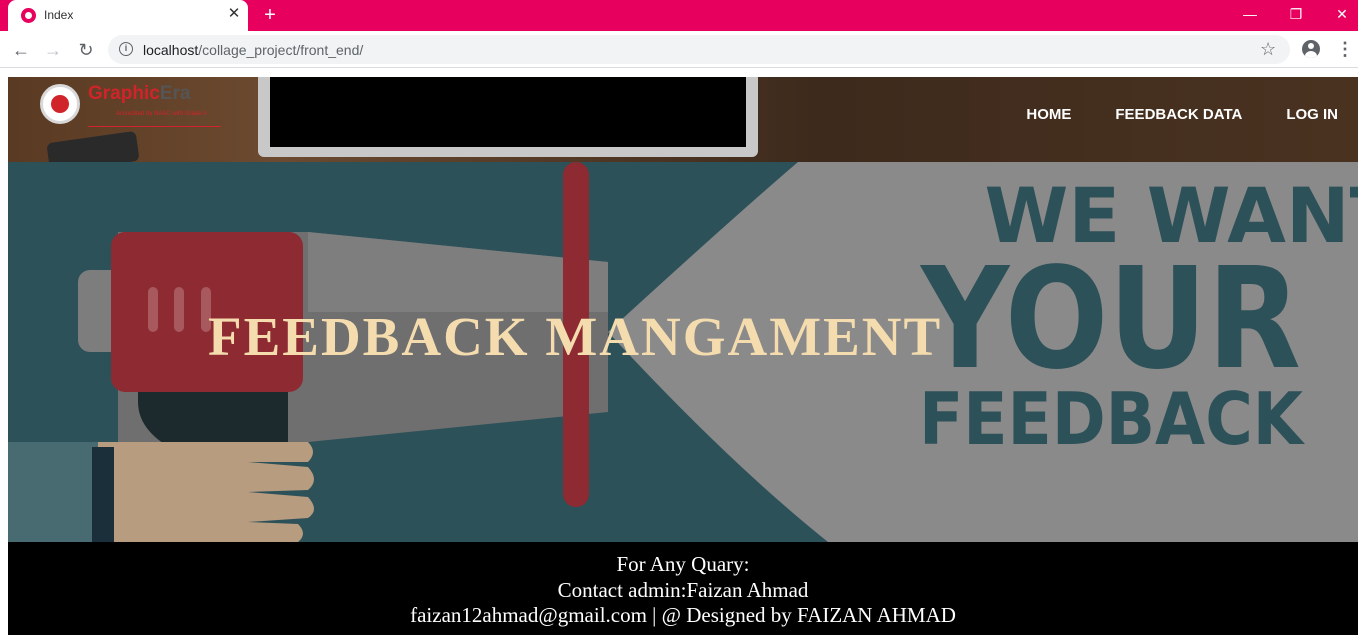 The height and width of the screenshot is (635, 1358). I want to click on url-host: localhost, so click(171, 50).